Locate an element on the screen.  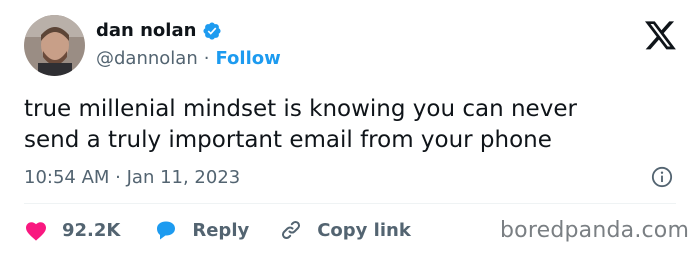
divider is located at coordinates (350, 203).